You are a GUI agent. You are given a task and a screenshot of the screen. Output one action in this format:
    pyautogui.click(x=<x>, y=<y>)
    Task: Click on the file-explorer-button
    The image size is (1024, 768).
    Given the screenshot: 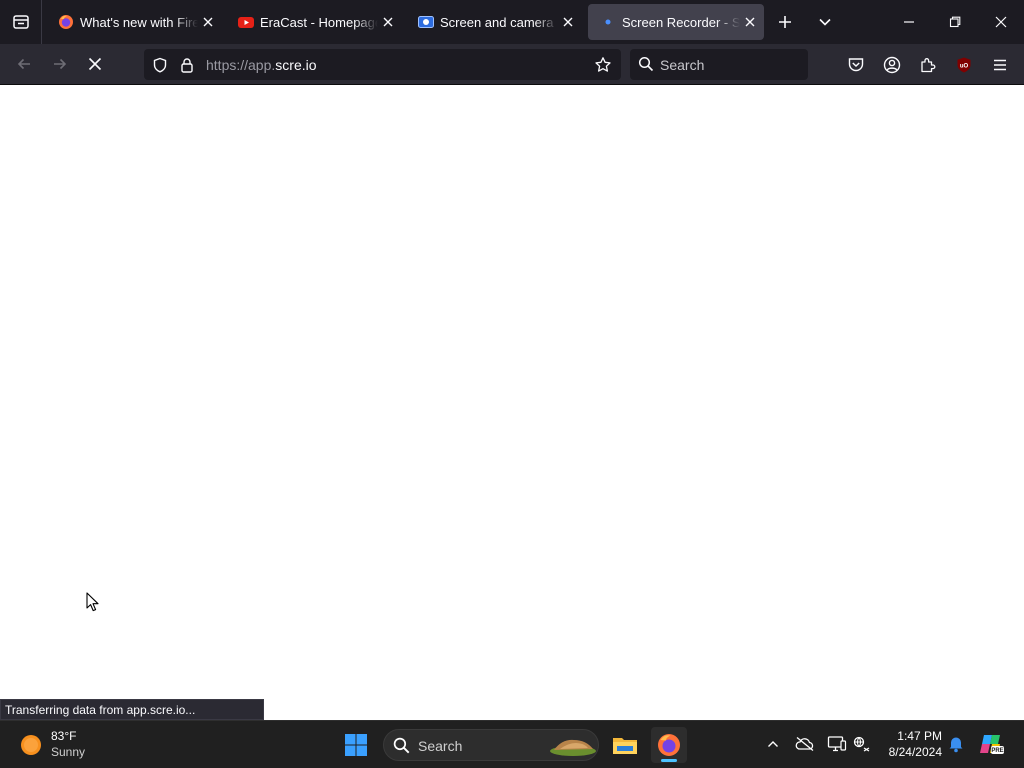 What is the action you would take?
    pyautogui.click(x=625, y=745)
    